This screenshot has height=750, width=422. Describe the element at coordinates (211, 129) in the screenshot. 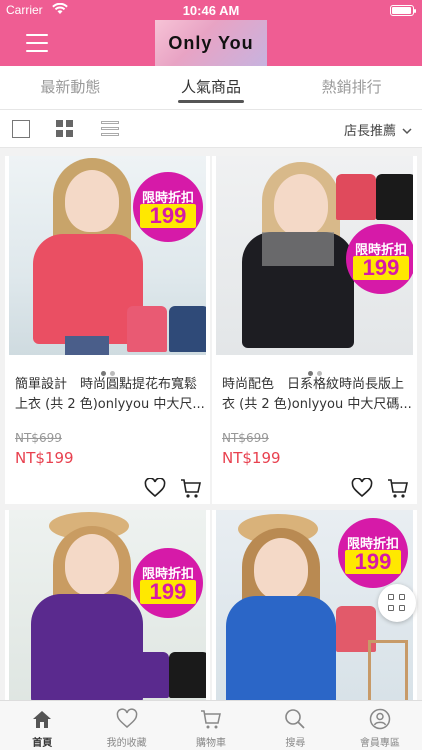

I see `view-toolbar: 店長推薦` at that location.